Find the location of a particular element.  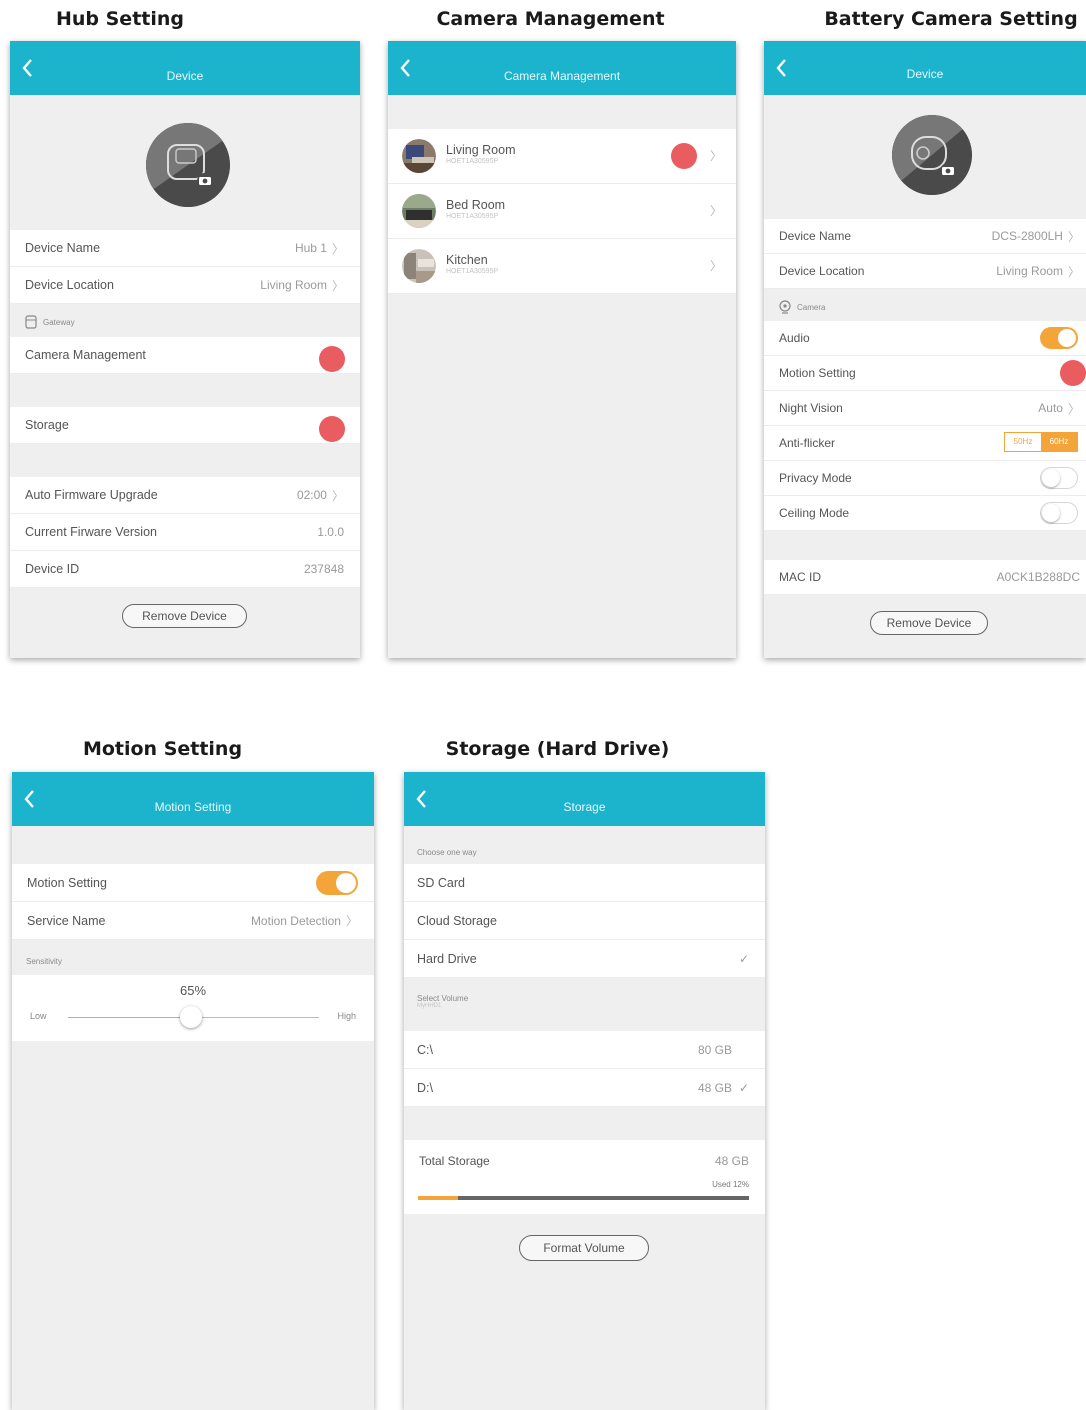

ceiling-toggle is located at coordinates (1059, 513).